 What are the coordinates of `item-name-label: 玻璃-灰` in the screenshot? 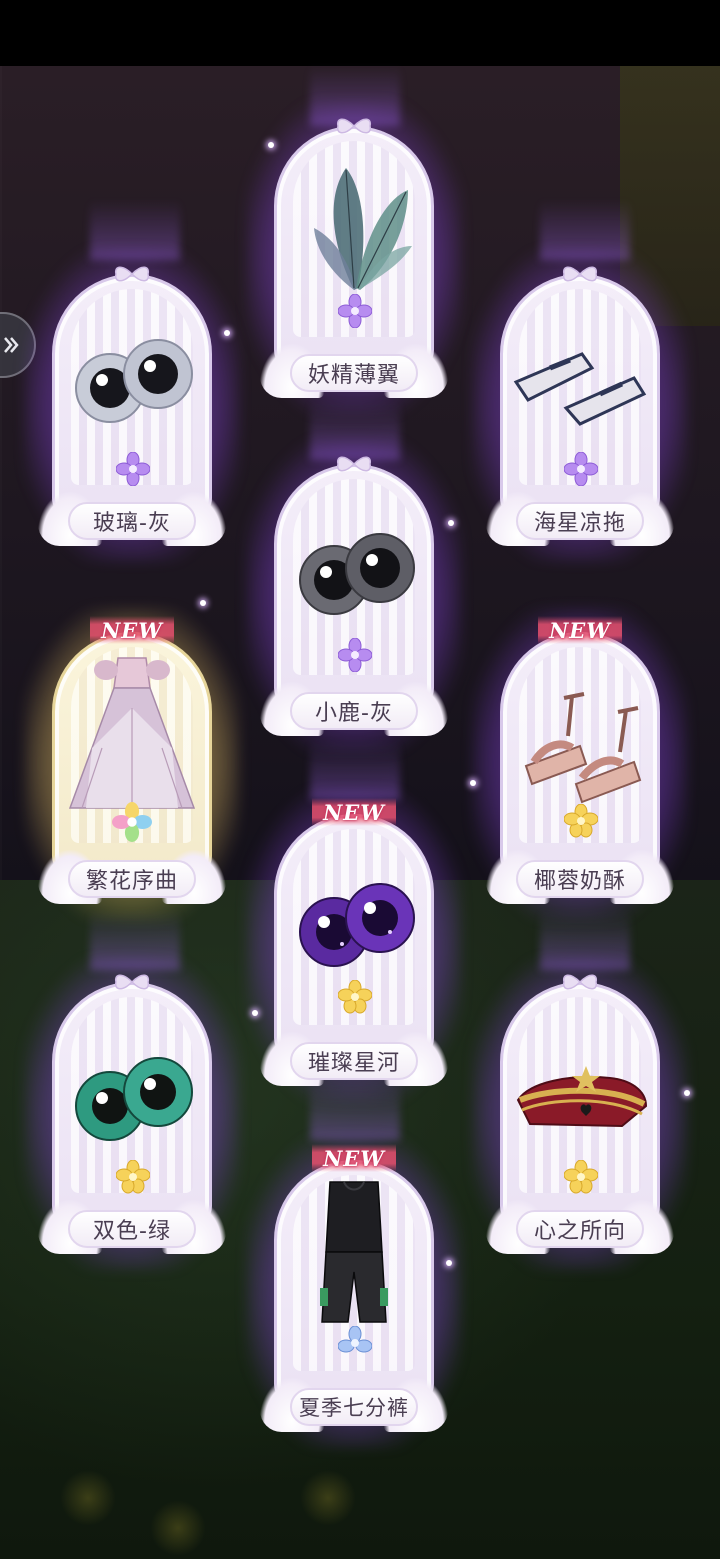 It's located at (132, 521).